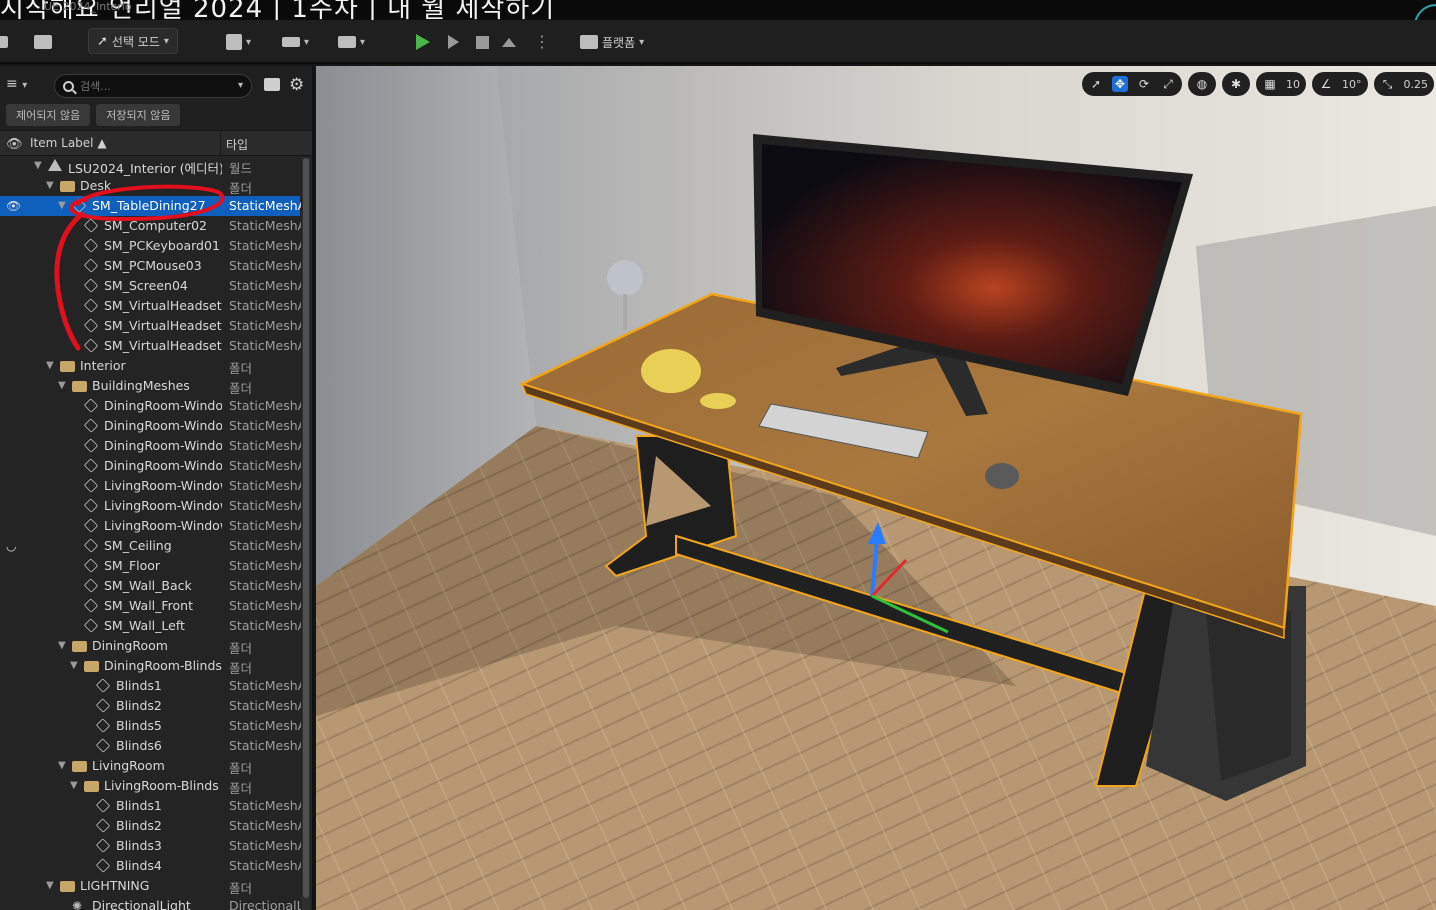 The height and width of the screenshot is (910, 1436). Describe the element at coordinates (150, 606) in the screenshot. I see `outliner-row: SM_Wall_Front StaticMeshA` at that location.